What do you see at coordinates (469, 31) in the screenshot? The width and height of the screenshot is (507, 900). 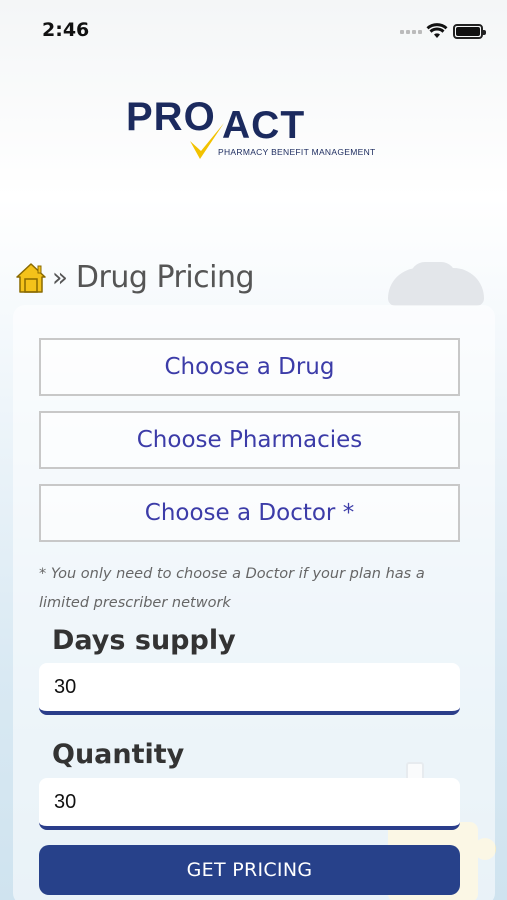 I see `battery-icon` at bounding box center [469, 31].